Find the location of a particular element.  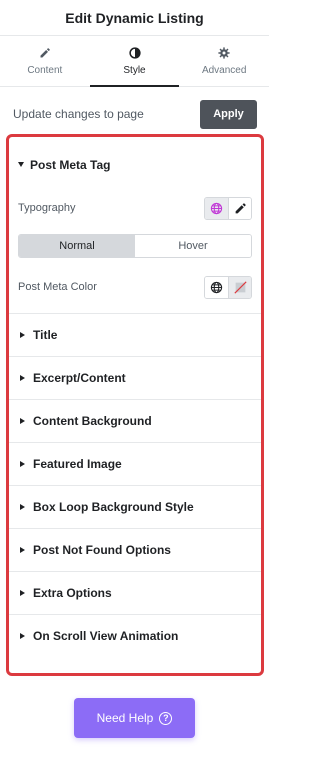

typography-control: Typography is located at coordinates (135, 208).